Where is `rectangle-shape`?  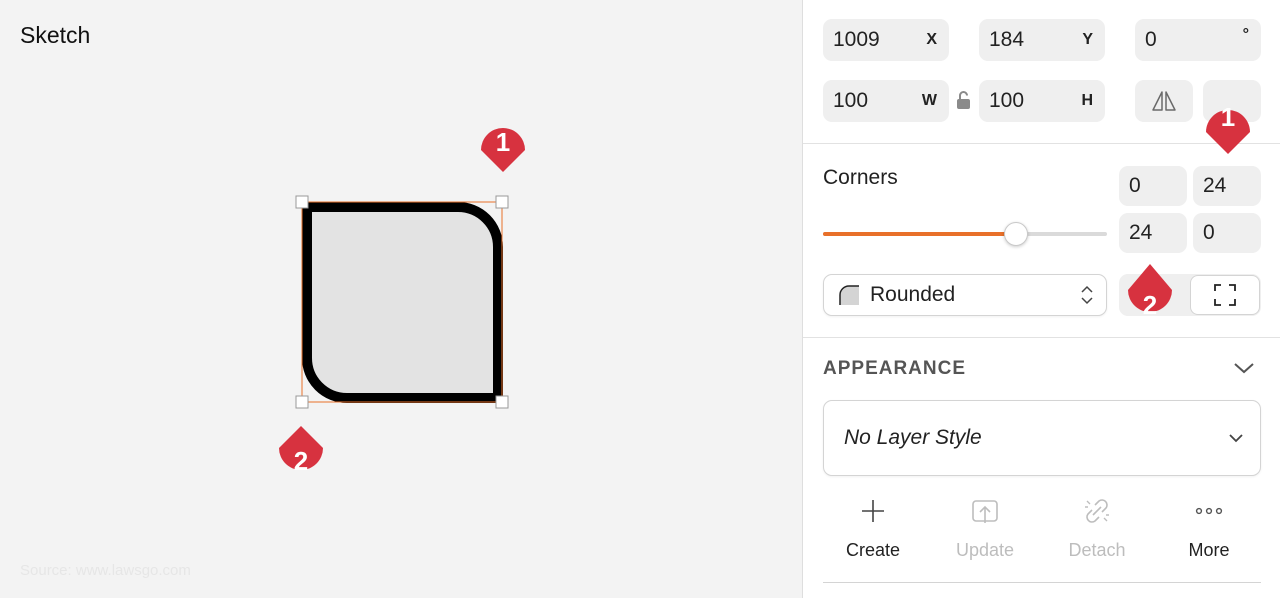 rectangle-shape is located at coordinates (402, 302).